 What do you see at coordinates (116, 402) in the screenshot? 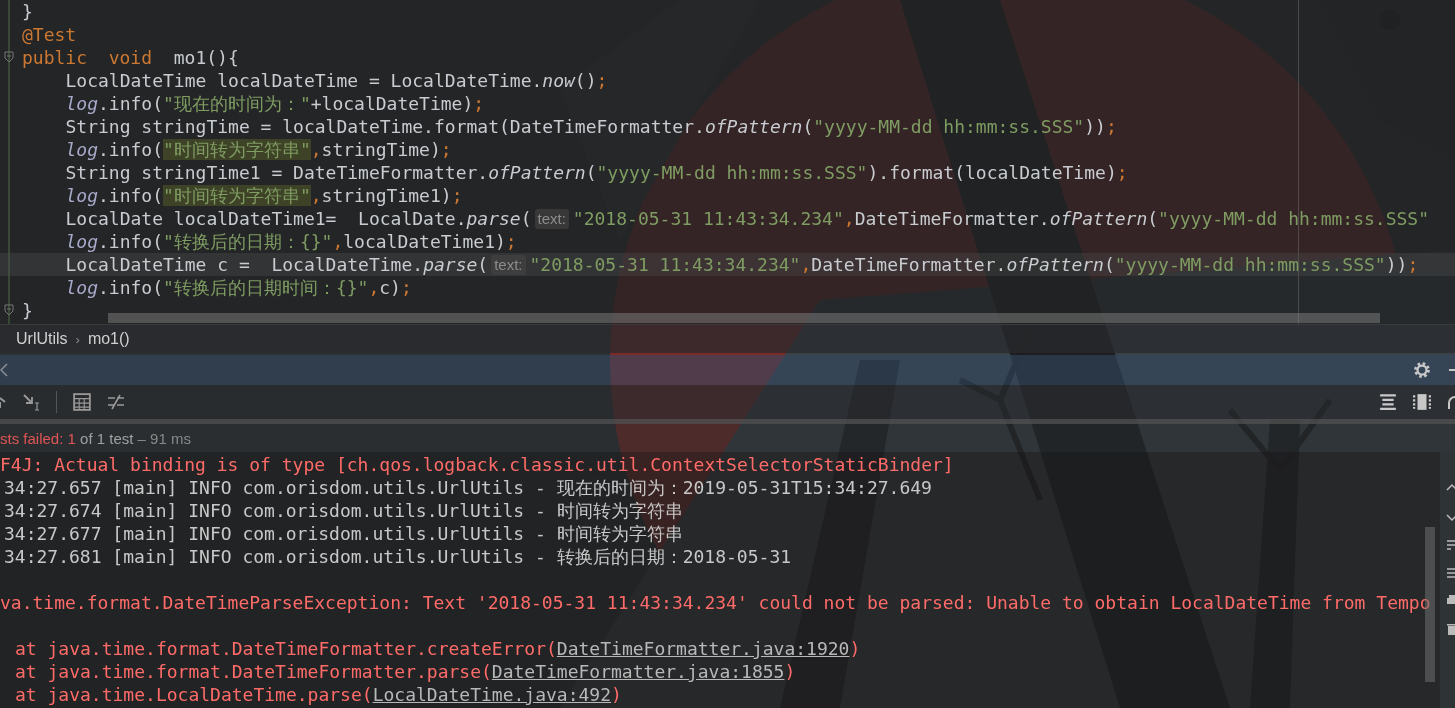
I see `compare-icon` at bounding box center [116, 402].